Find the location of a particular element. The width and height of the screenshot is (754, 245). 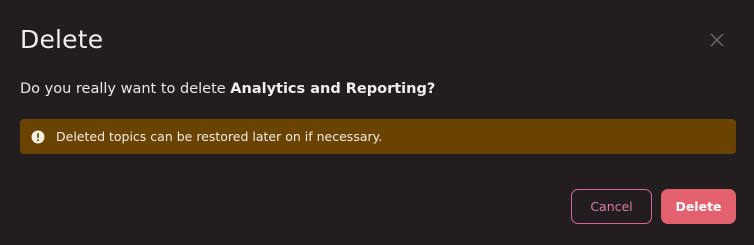

dialog-title: Delete is located at coordinates (62, 39).